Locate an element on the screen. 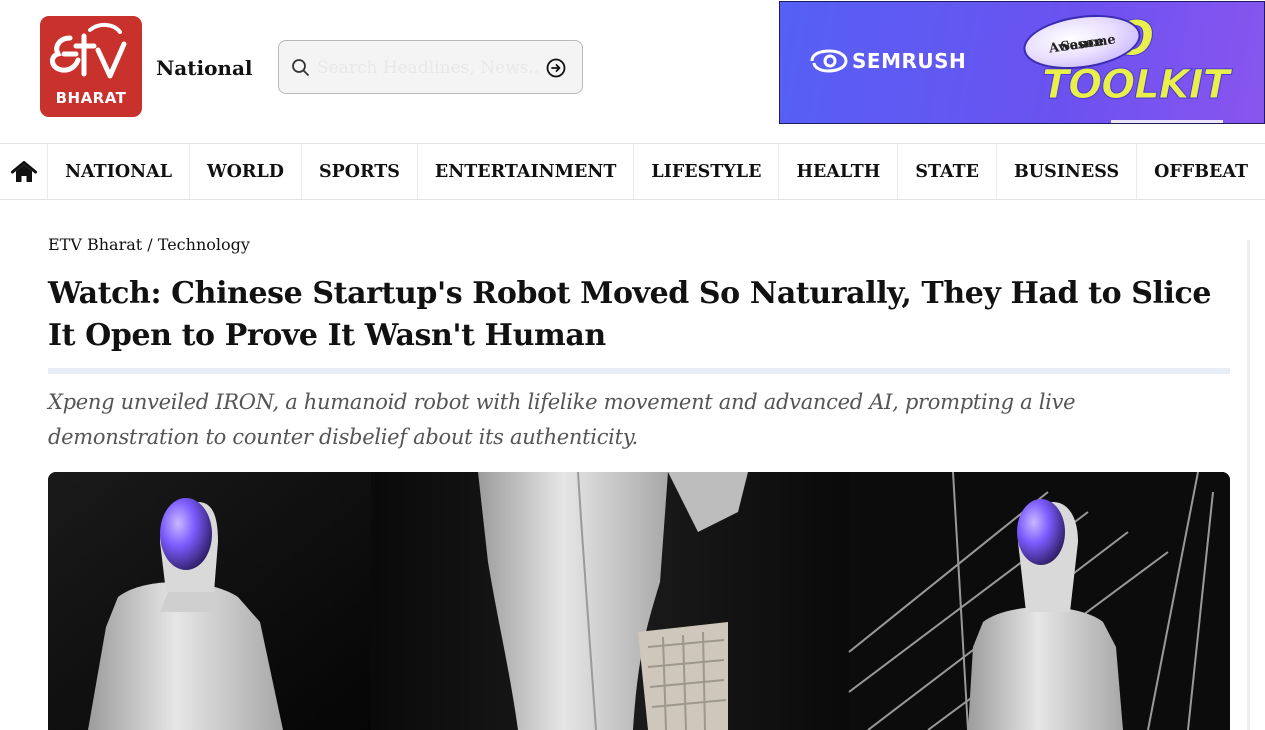 This screenshot has width=1265, height=730. search-submit-arrow-icon is located at coordinates (556, 68).